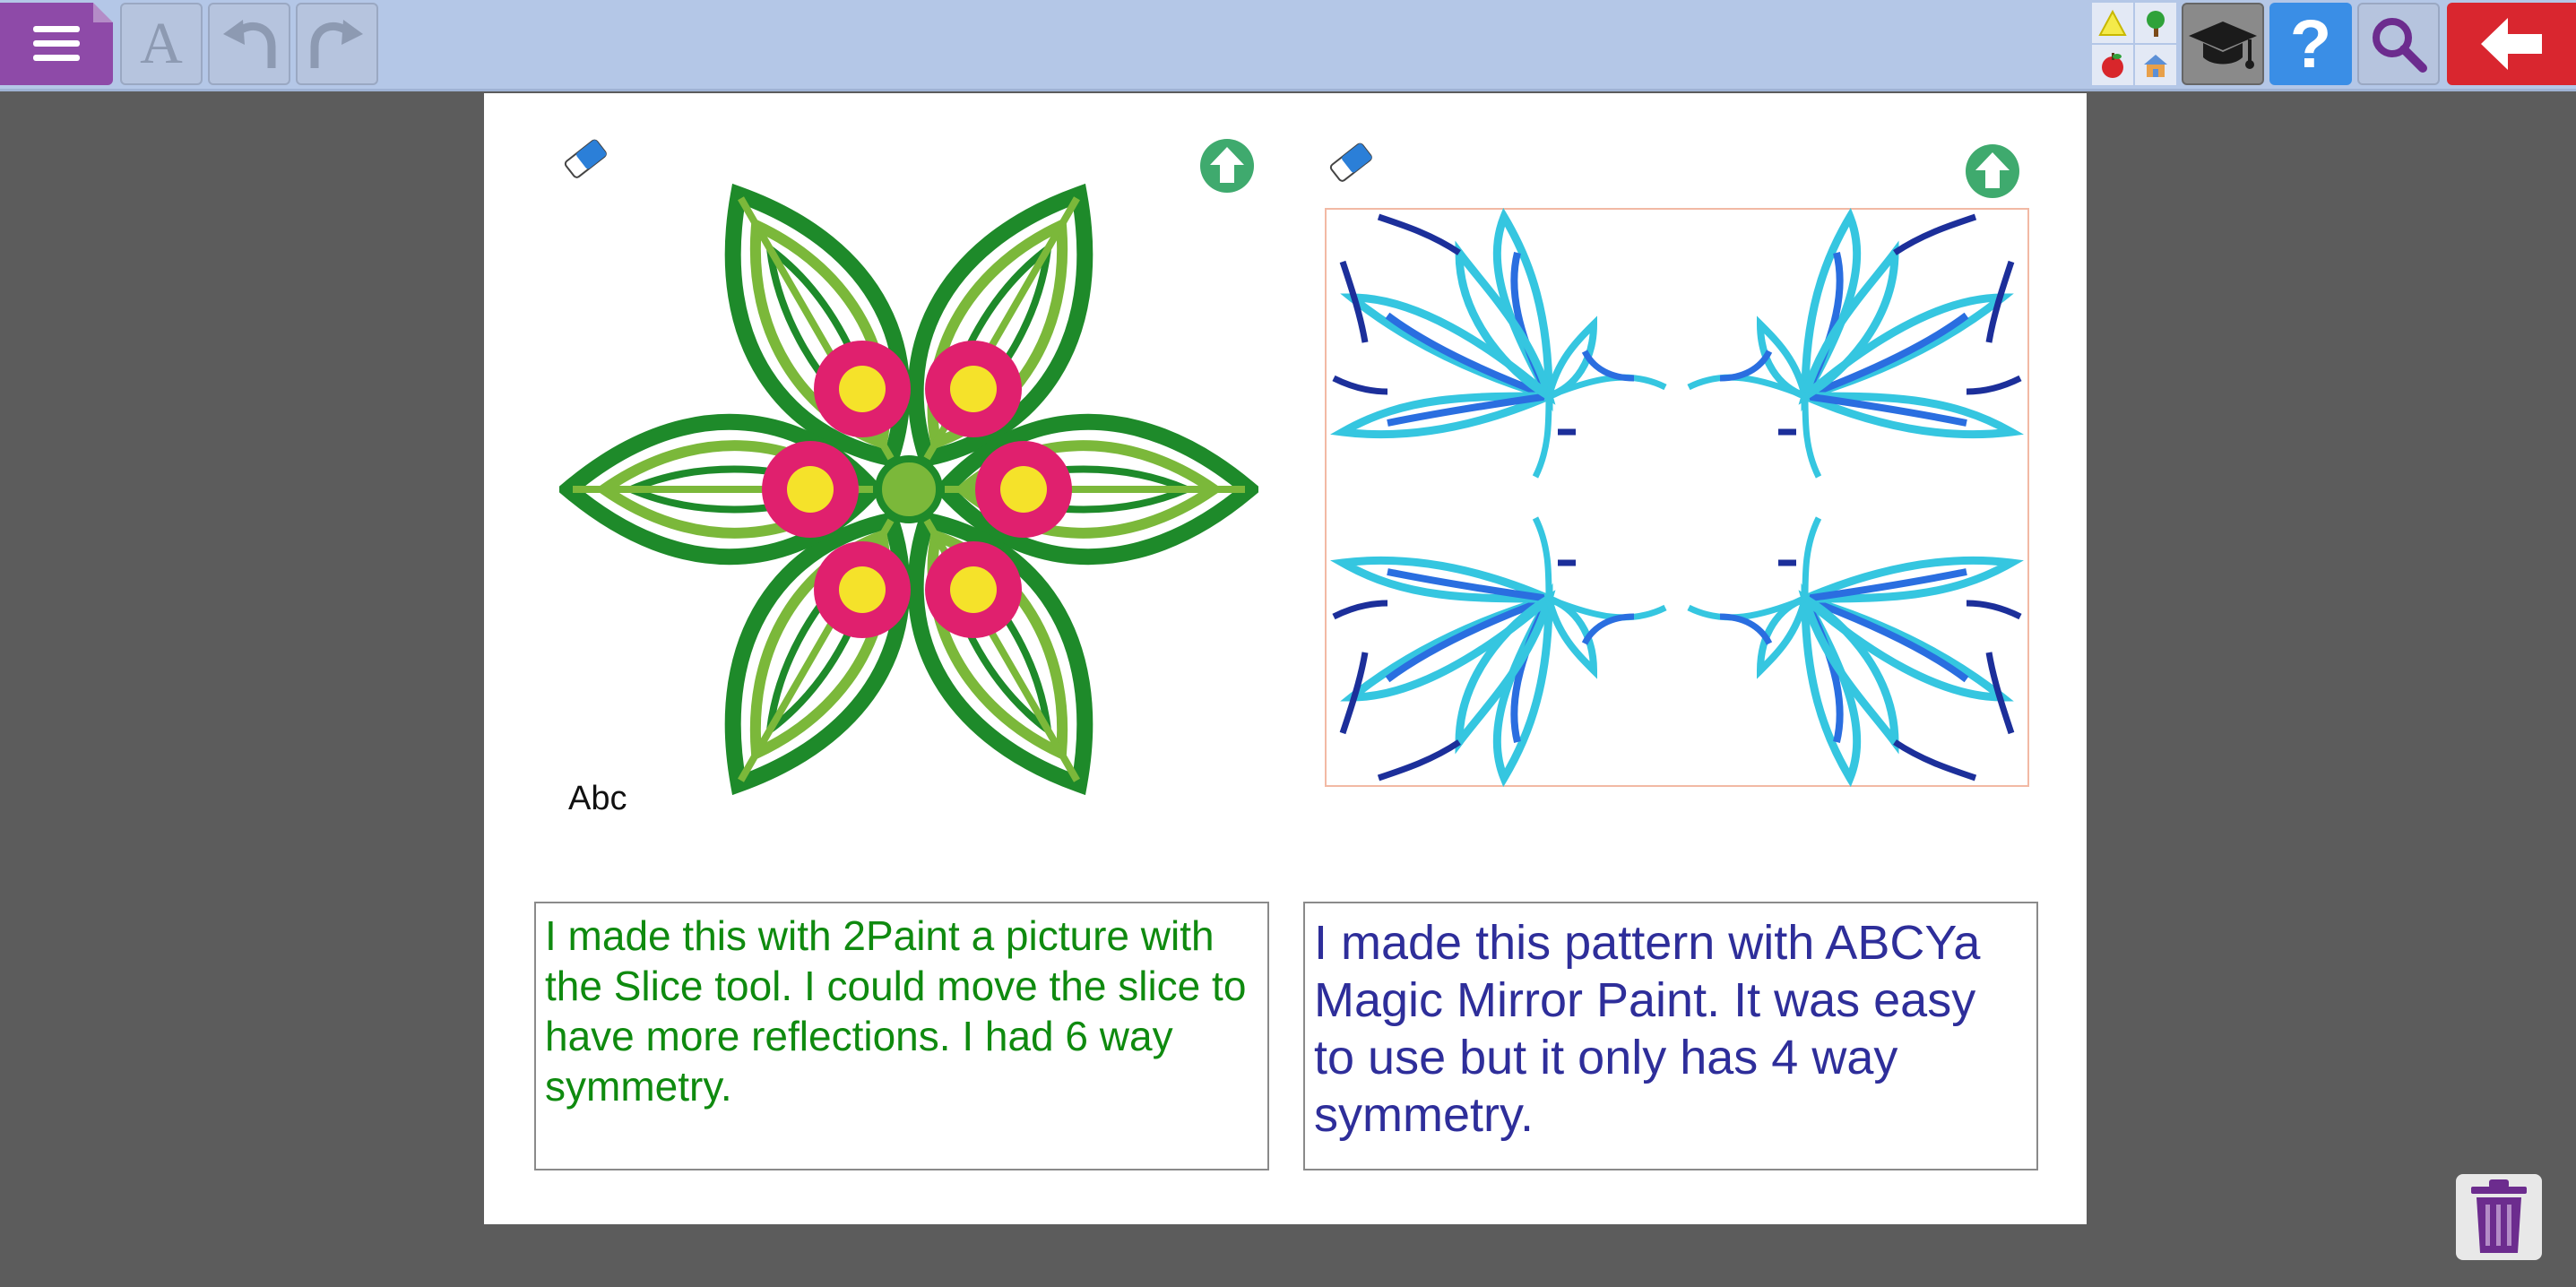 The width and height of the screenshot is (2576, 1287). What do you see at coordinates (2134, 44) in the screenshot?
I see `clipart-grid` at bounding box center [2134, 44].